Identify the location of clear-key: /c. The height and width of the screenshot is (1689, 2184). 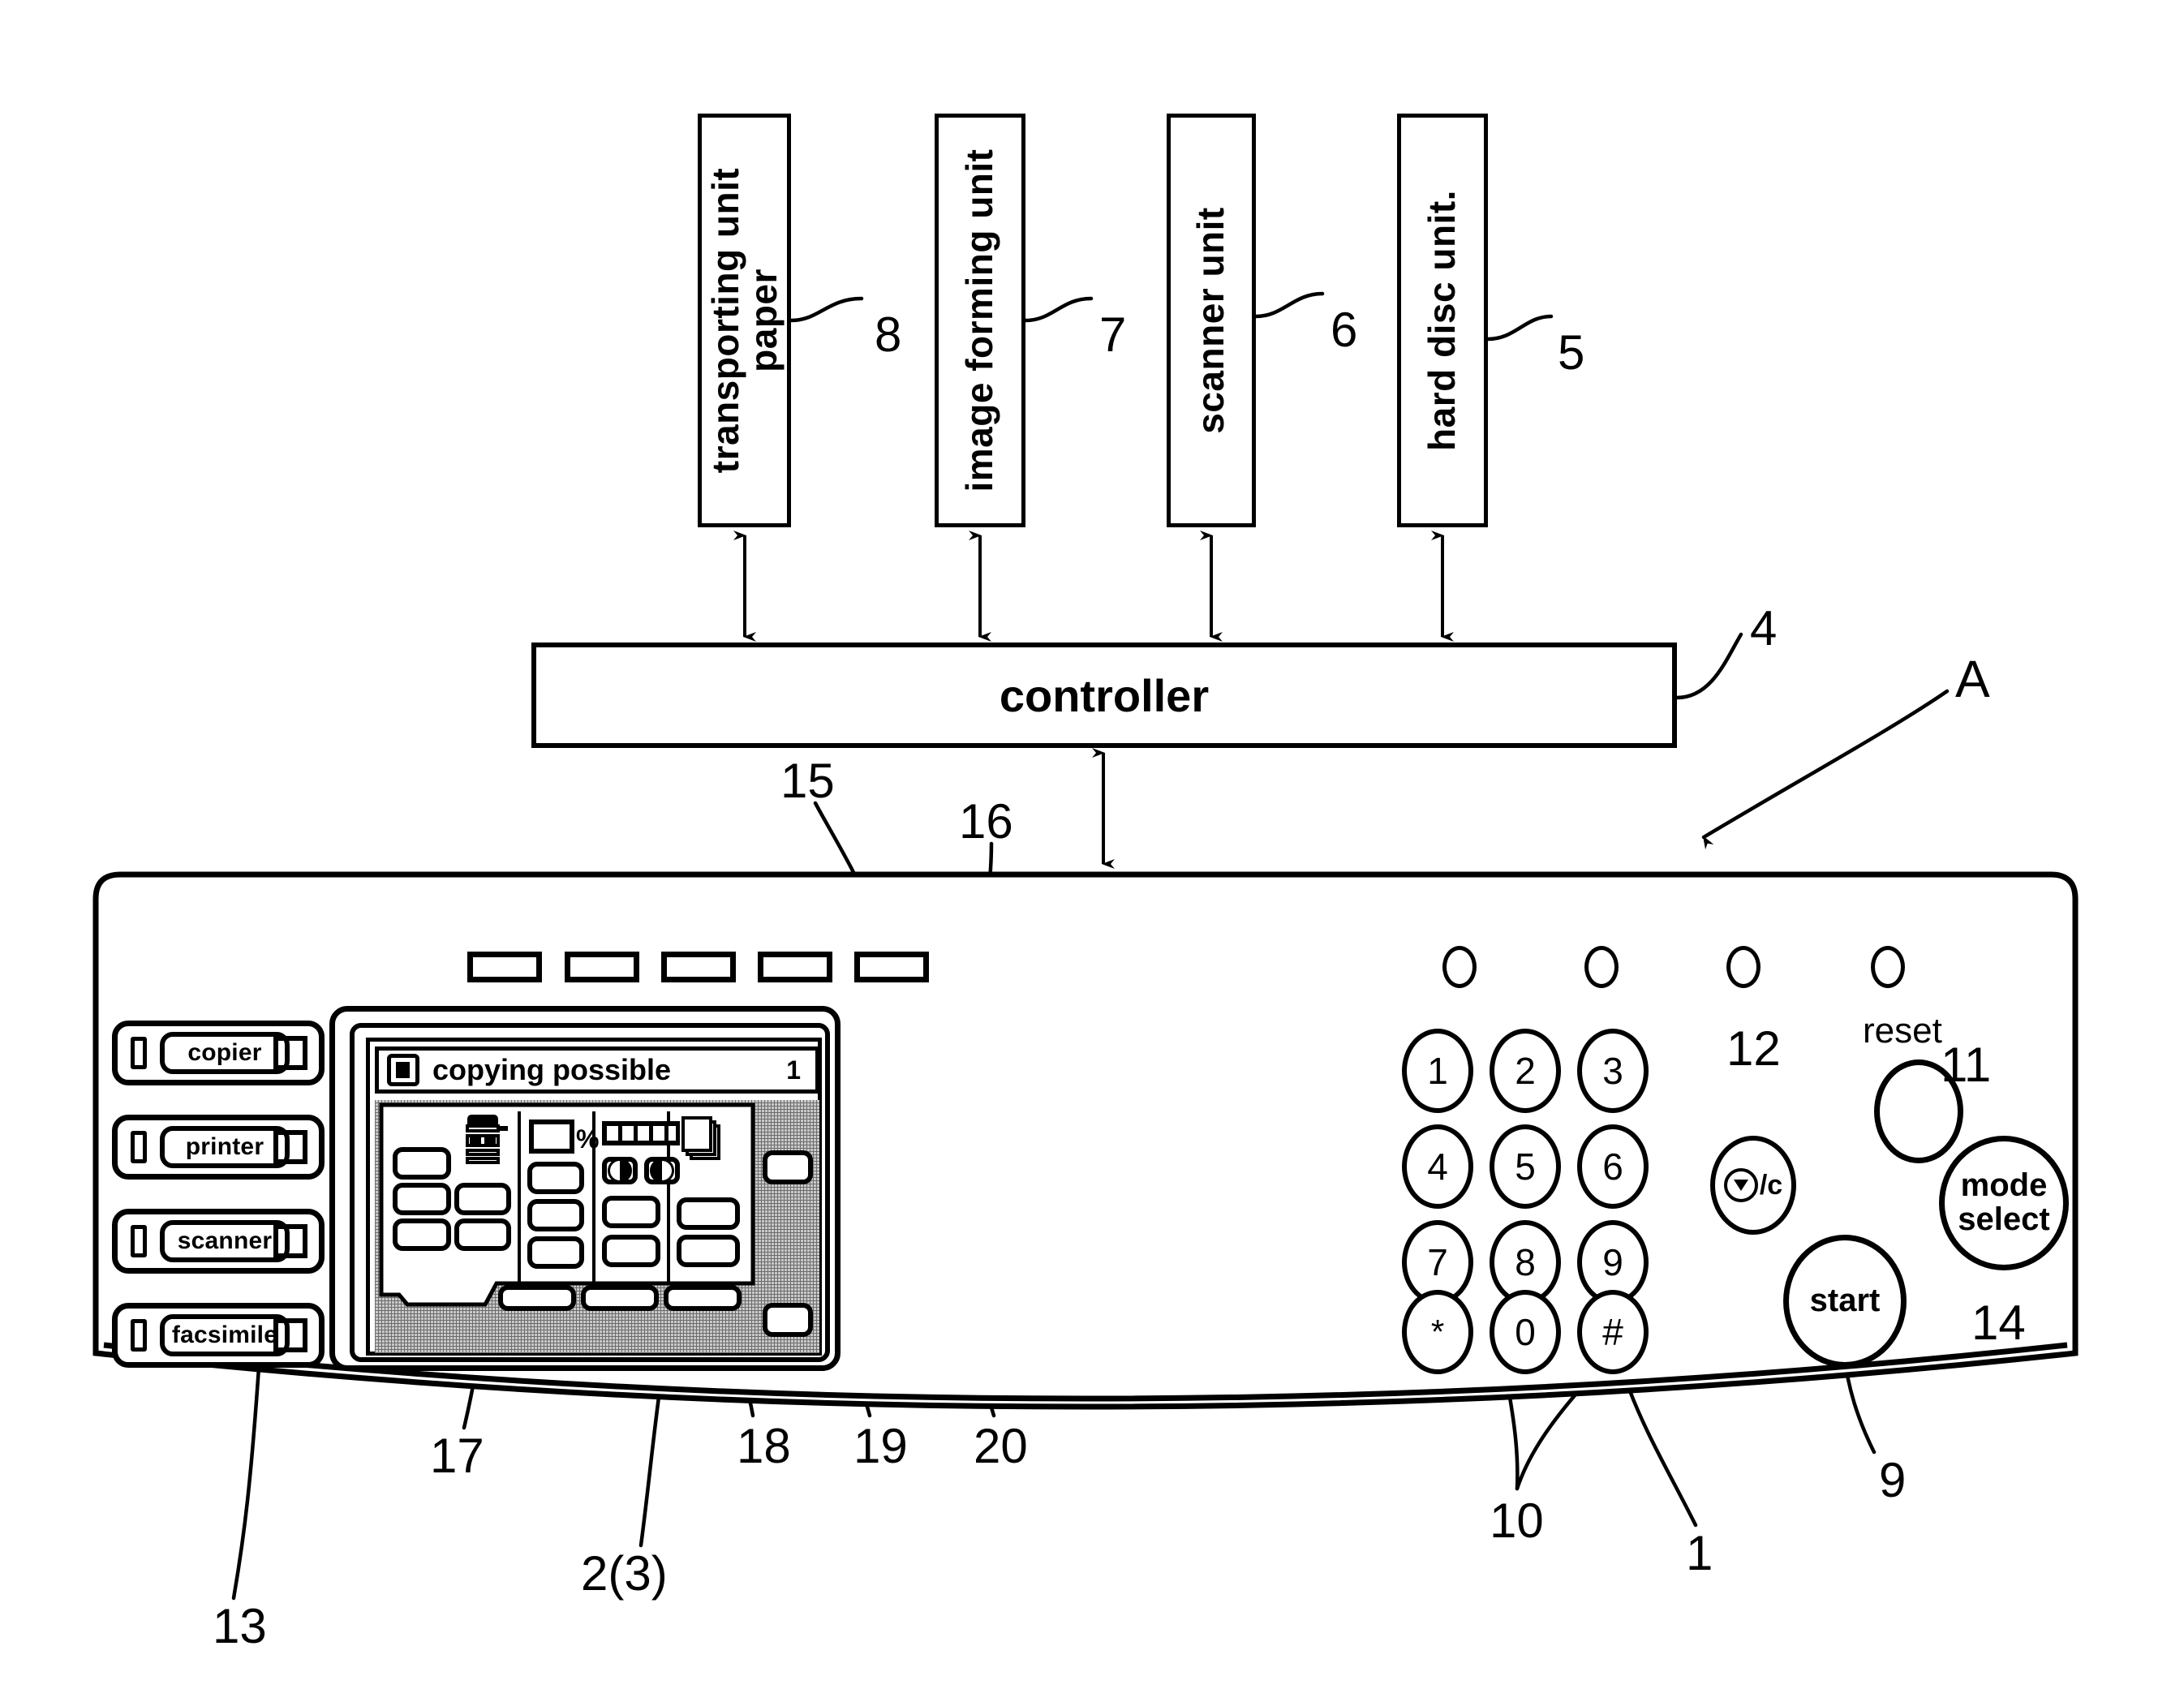
(1753, 1185).